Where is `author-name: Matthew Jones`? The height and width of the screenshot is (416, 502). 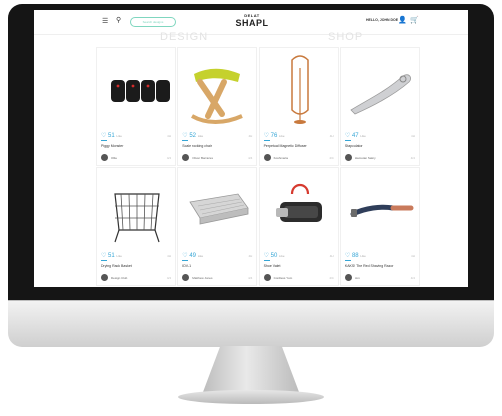
author-name: Matthew Jones is located at coordinates (202, 278).